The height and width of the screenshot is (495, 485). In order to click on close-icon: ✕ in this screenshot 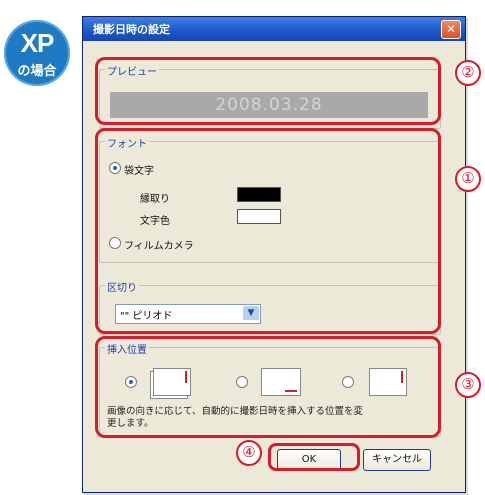, I will do `click(451, 29)`.